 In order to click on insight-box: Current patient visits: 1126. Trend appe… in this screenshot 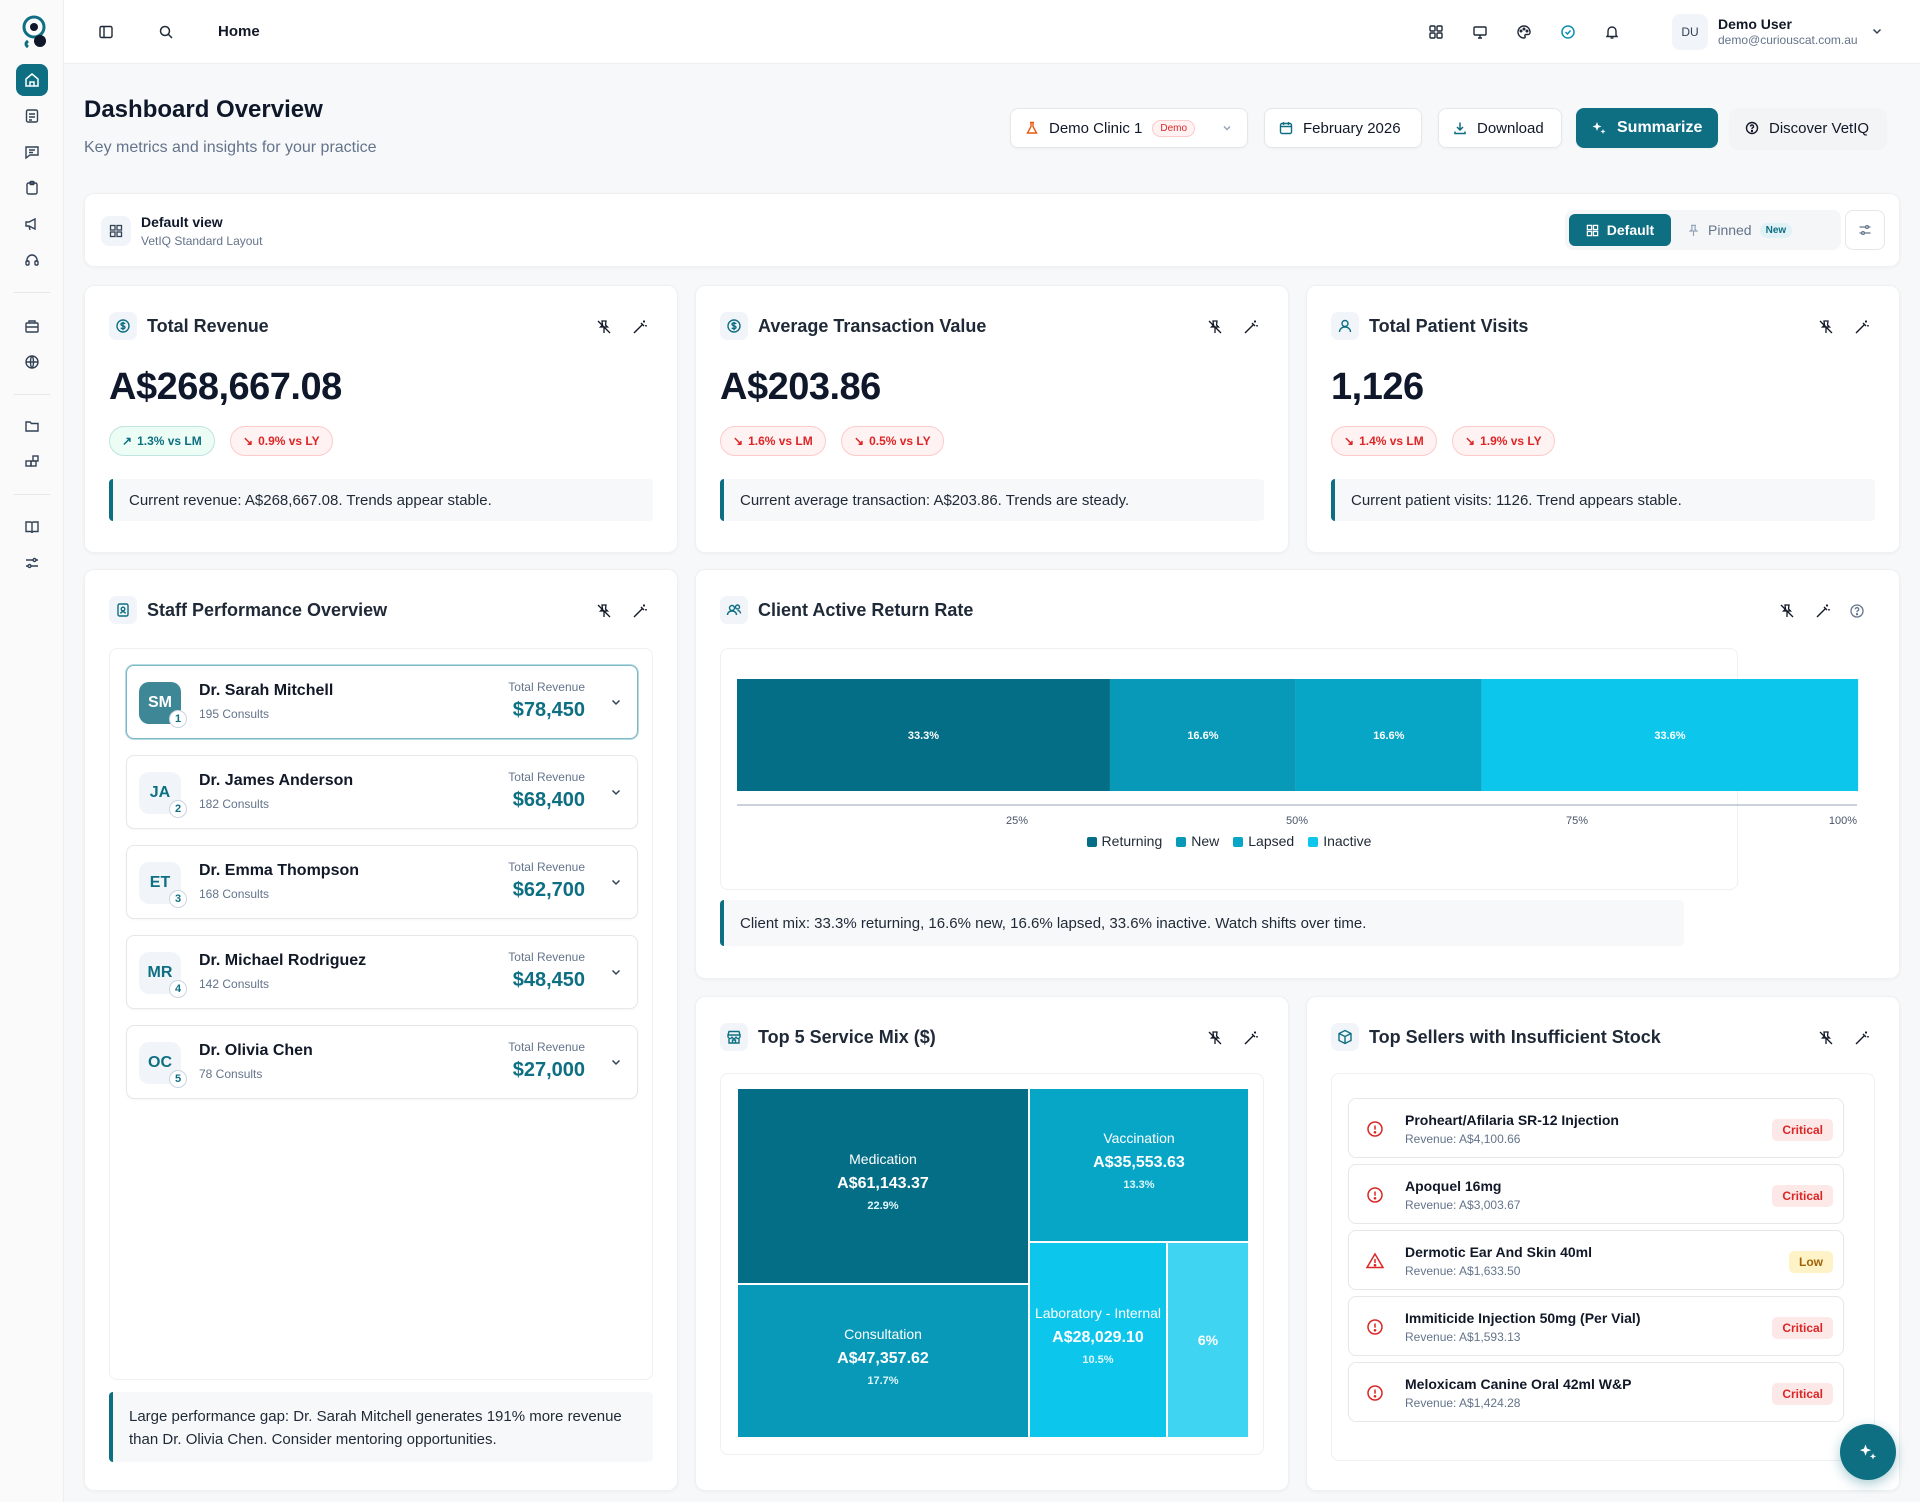, I will do `click(1603, 500)`.